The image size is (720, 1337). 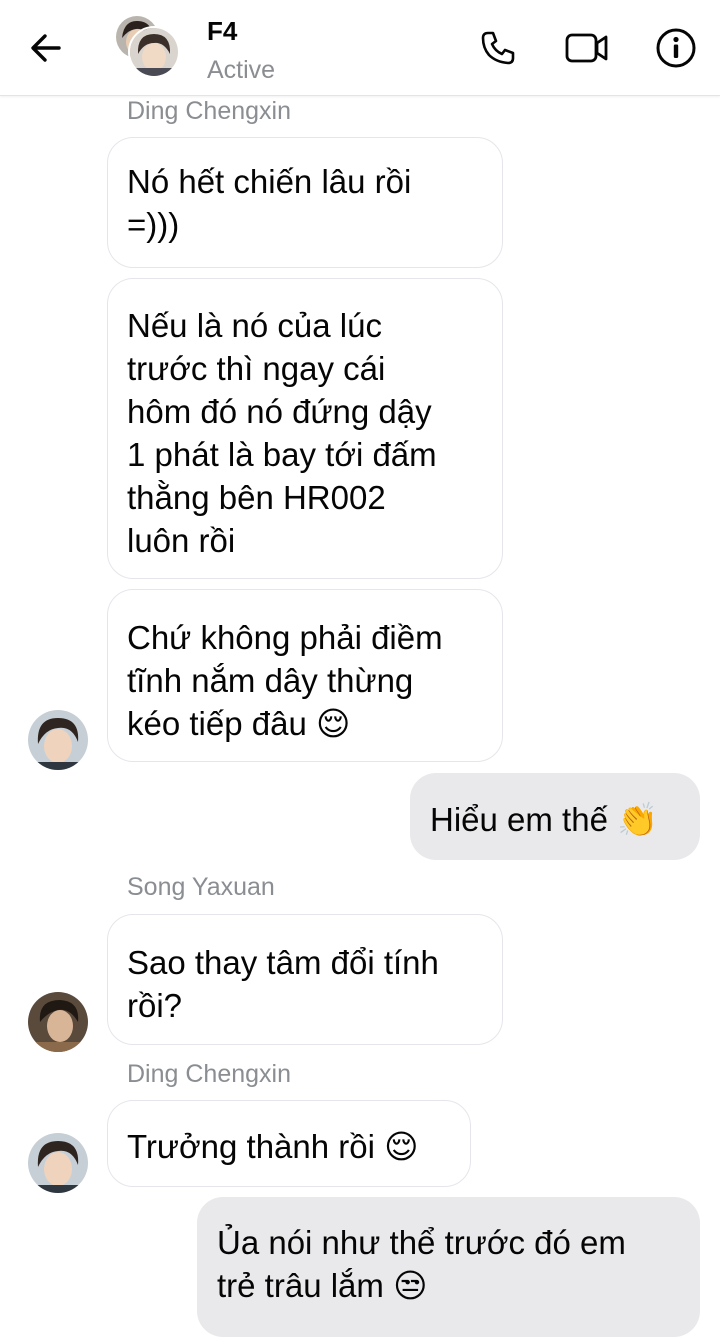 I want to click on message-text: Nó hết chiến lâu rồi =))), so click(x=269, y=203).